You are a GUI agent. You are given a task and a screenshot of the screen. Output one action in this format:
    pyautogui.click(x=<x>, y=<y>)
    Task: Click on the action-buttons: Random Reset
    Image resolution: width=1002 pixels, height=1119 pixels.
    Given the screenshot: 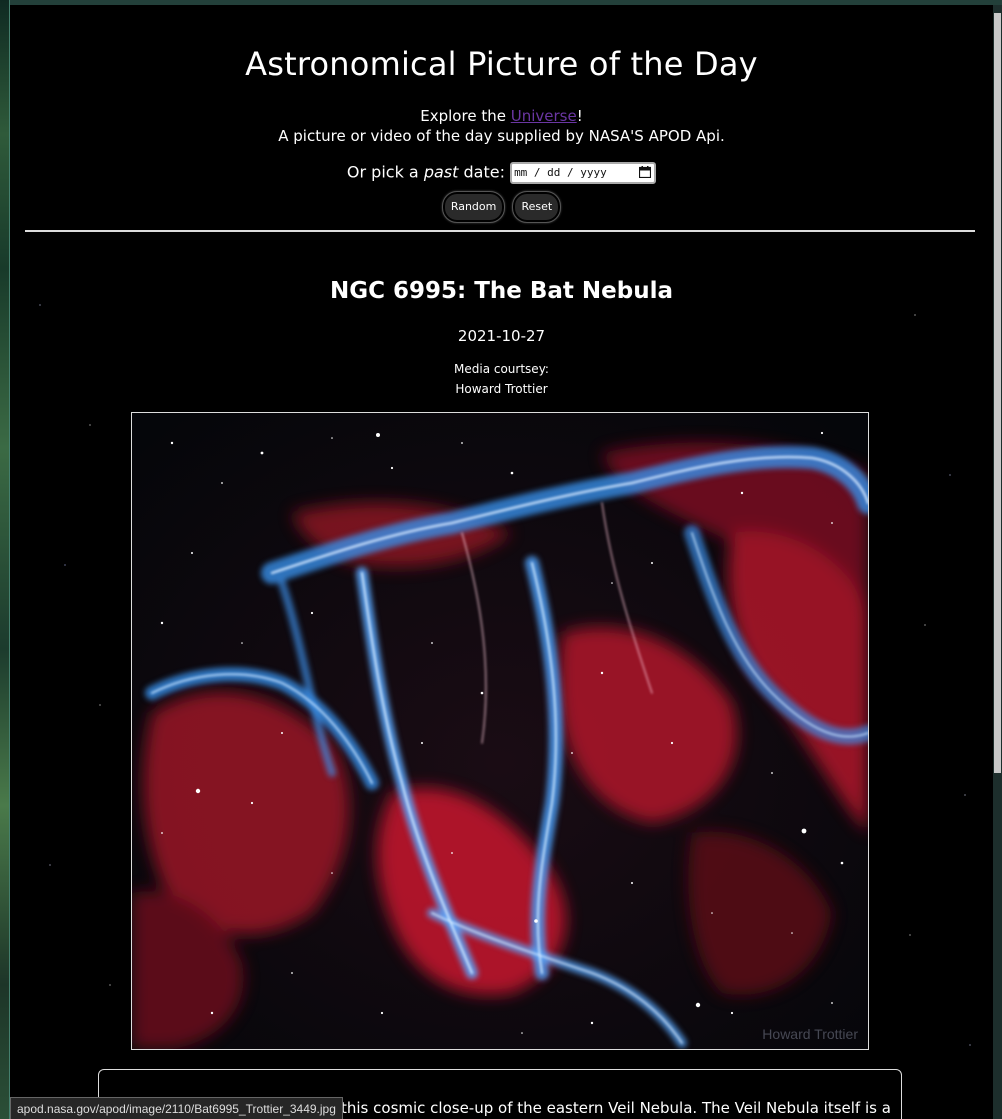 What is the action you would take?
    pyautogui.click(x=501, y=207)
    